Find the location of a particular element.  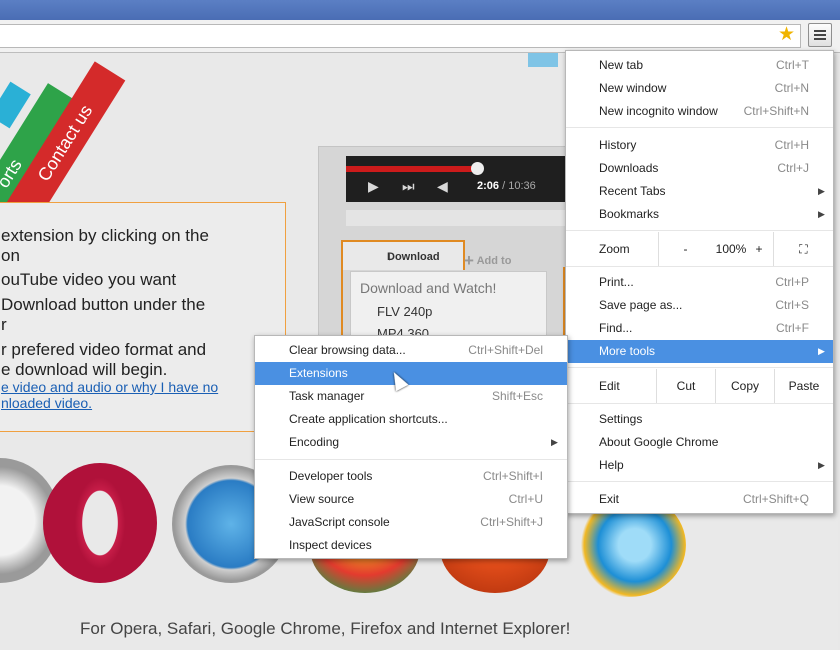

menu-item-extensions: Extensions is located at coordinates (411, 373).